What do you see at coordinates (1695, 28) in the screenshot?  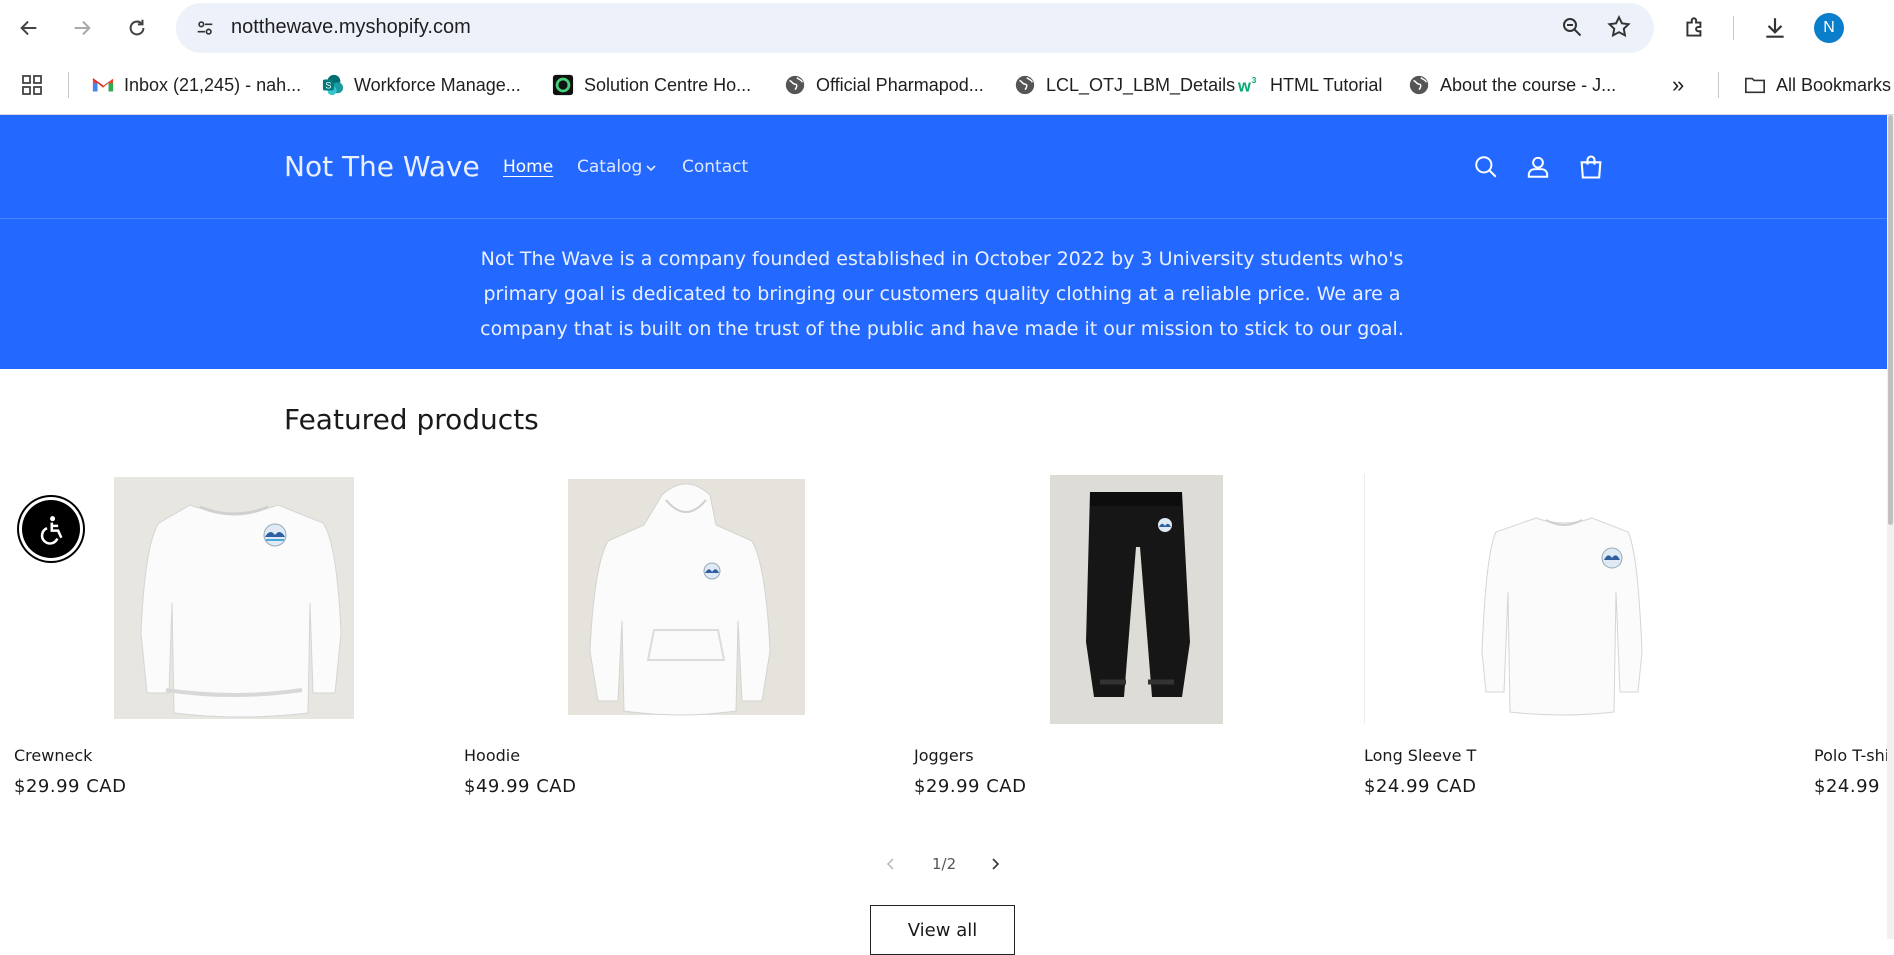 I see `extensions-icon` at bounding box center [1695, 28].